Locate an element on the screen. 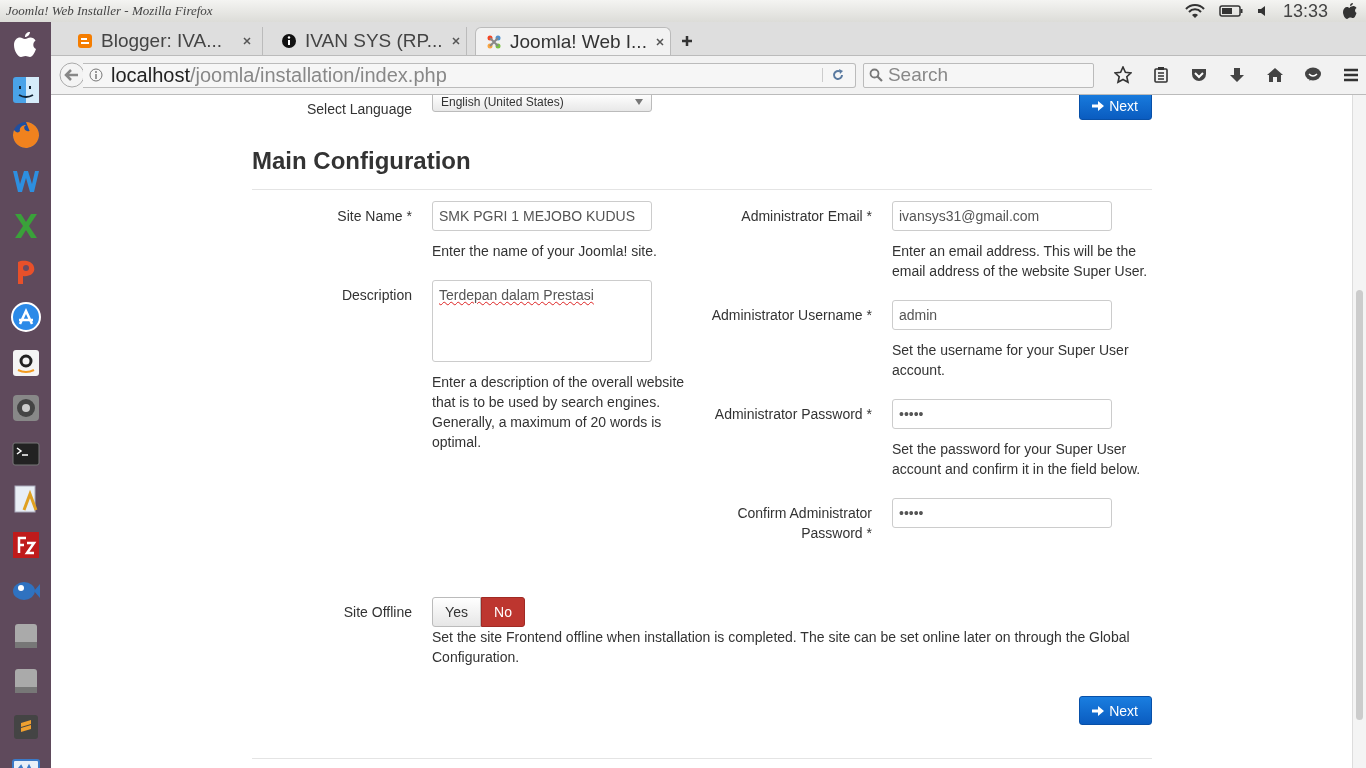 The height and width of the screenshot is (768, 1366). text-area: Terdepan dalam Prestasi is located at coordinates (542, 321).